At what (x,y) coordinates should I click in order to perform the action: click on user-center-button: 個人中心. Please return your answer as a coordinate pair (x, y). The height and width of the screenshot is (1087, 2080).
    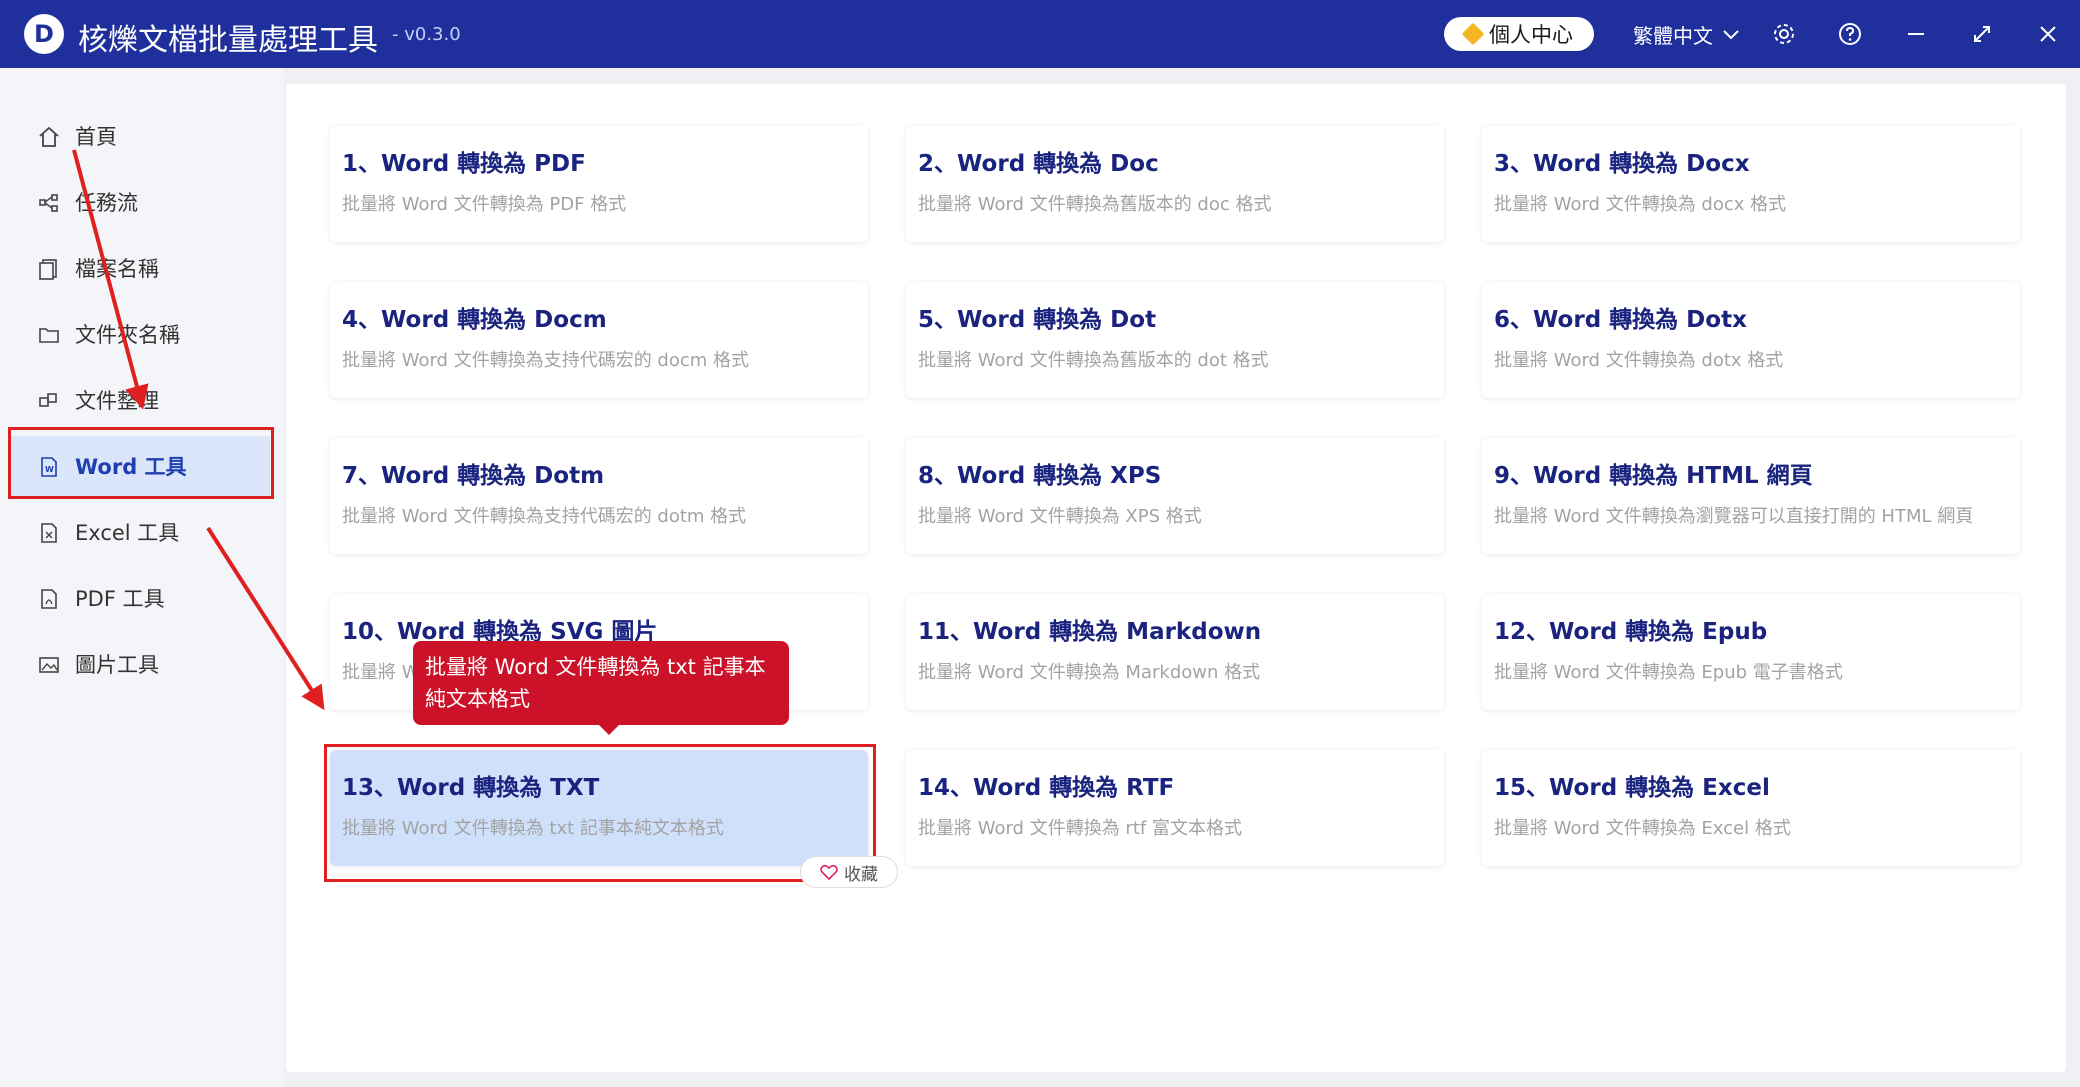
    Looking at the image, I should click on (1519, 34).